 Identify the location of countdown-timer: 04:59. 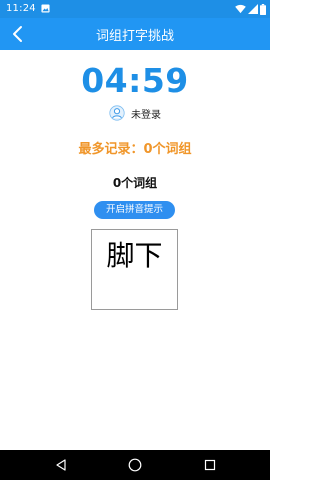
(135, 80).